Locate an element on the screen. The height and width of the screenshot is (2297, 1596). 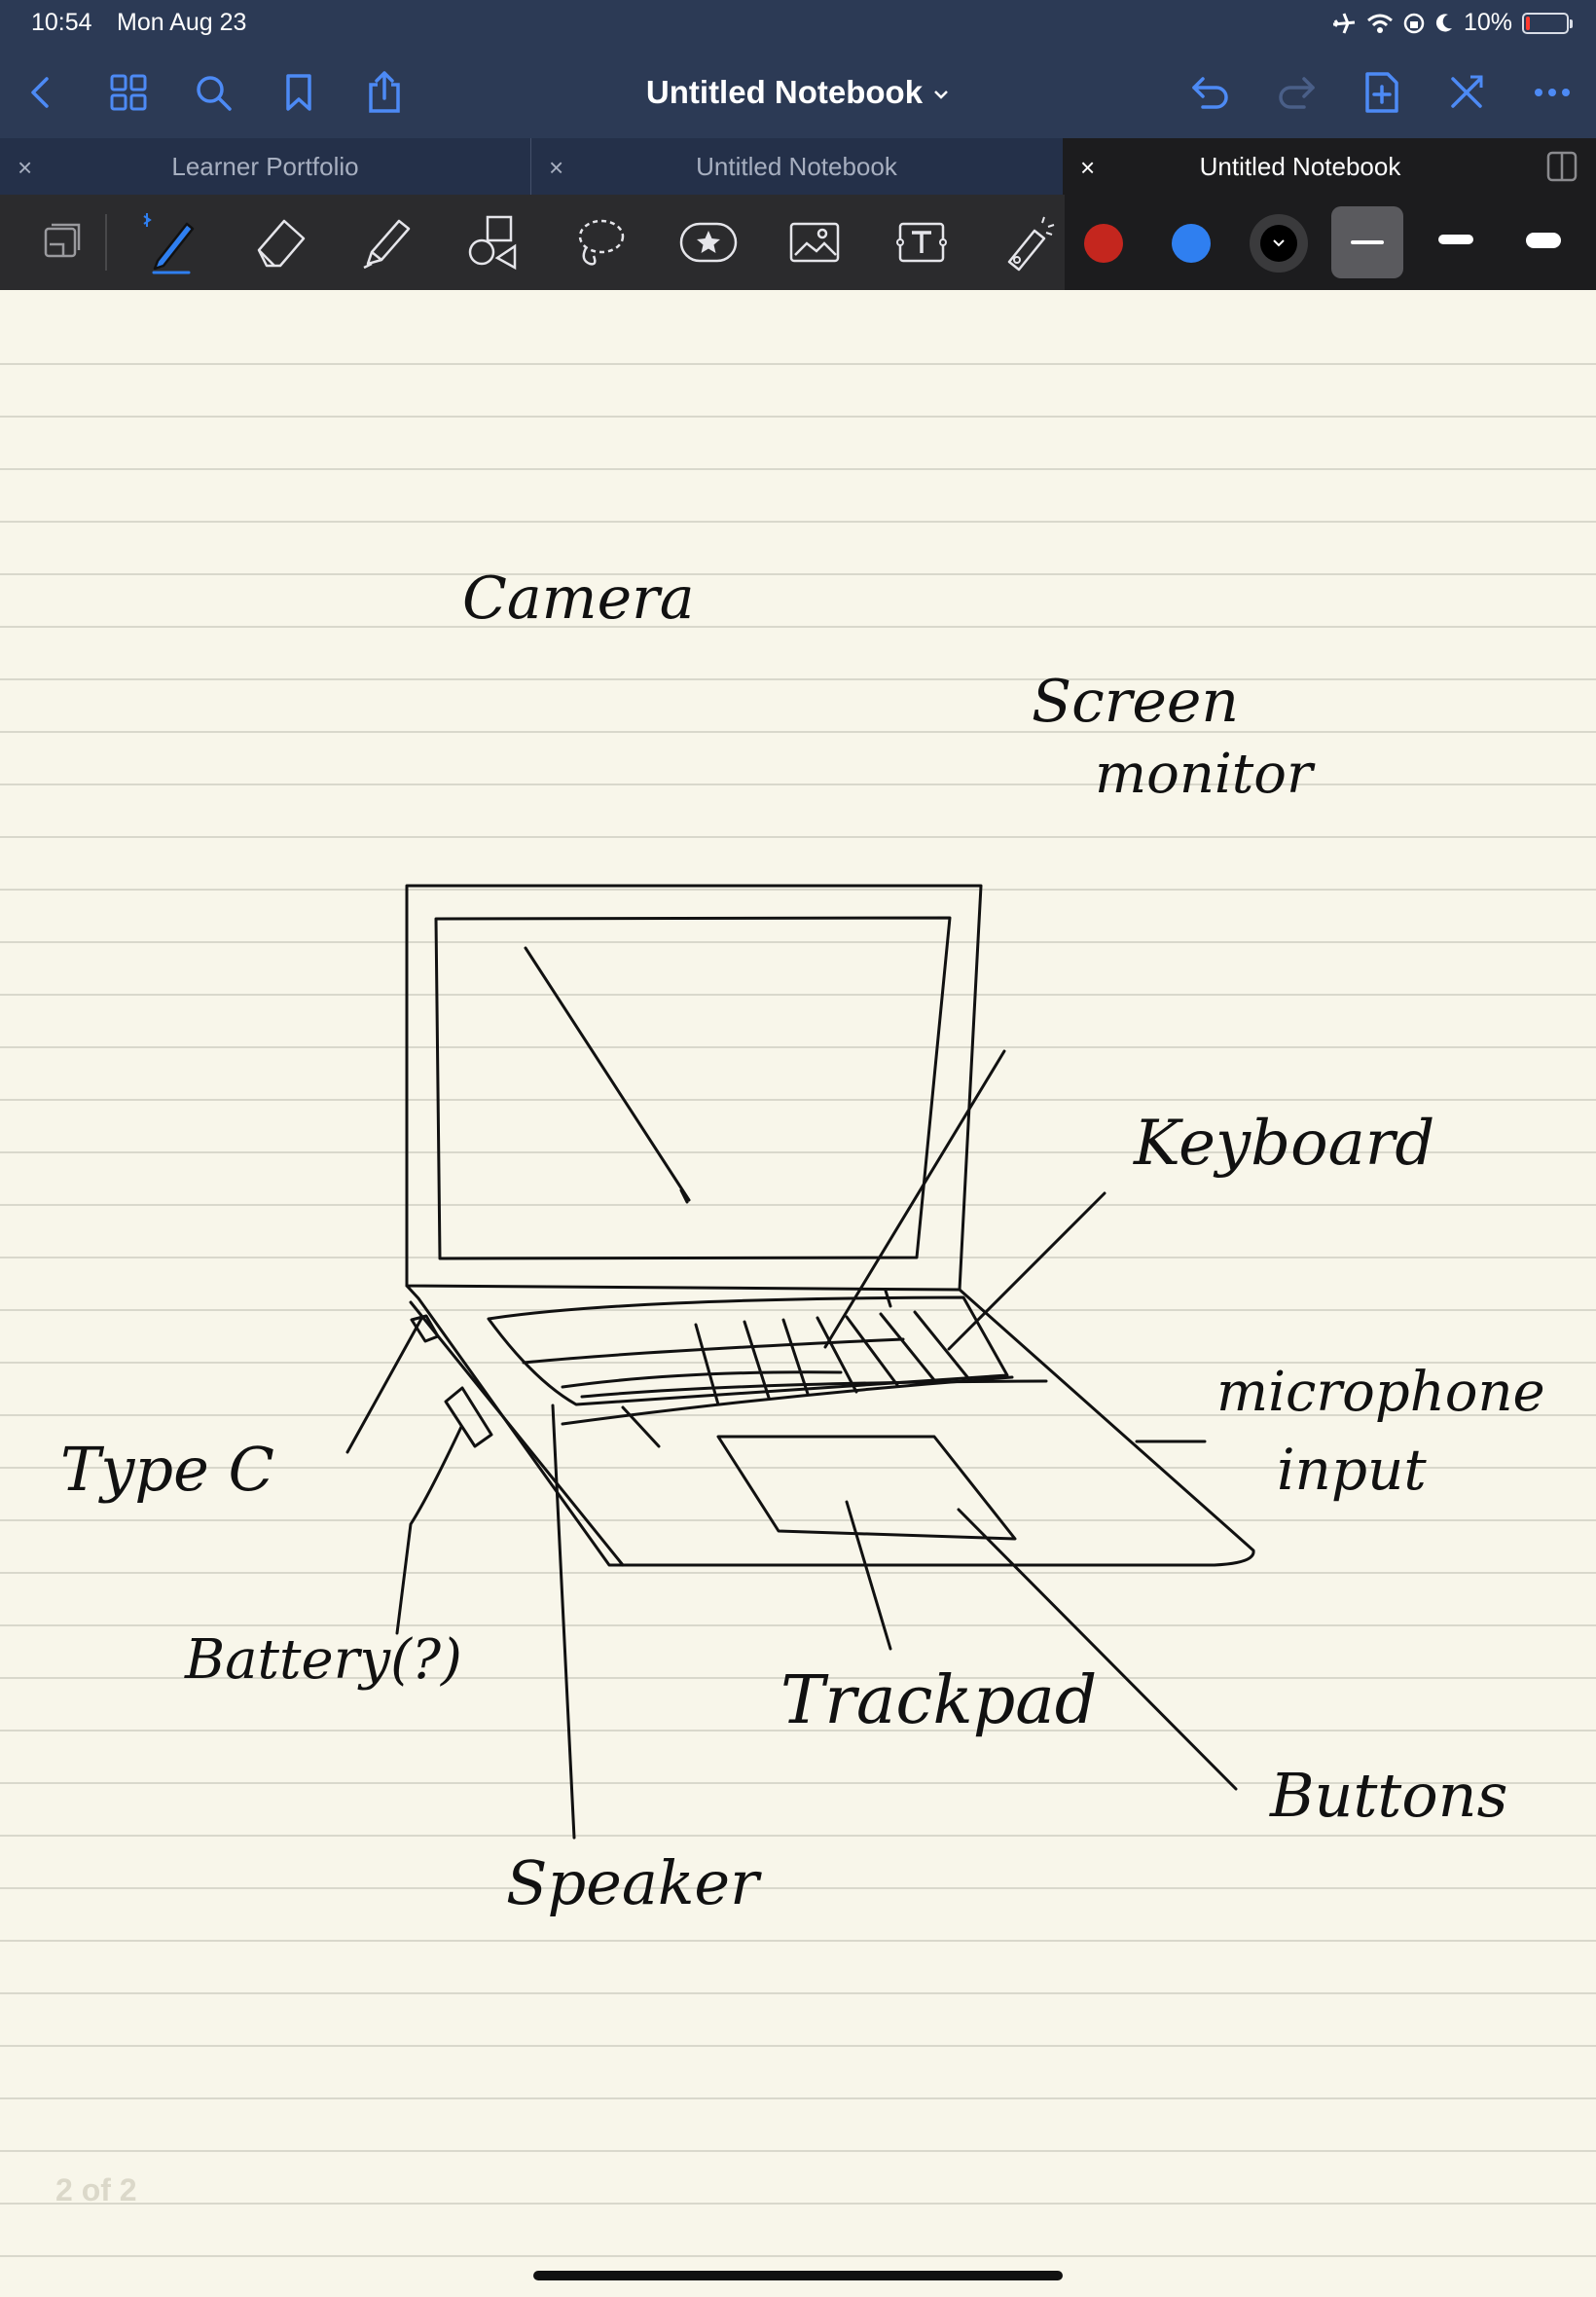
eraser-icon is located at coordinates (280, 242).